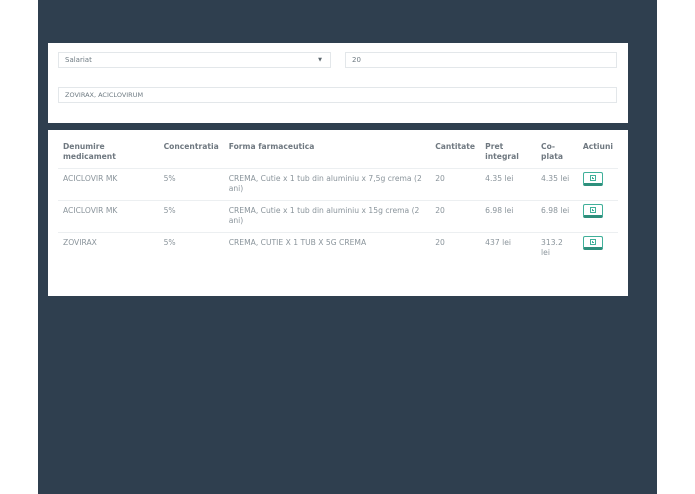 The width and height of the screenshot is (695, 494). What do you see at coordinates (557, 248) in the screenshot?
I see `cell-copay: 313.2 lei` at bounding box center [557, 248].